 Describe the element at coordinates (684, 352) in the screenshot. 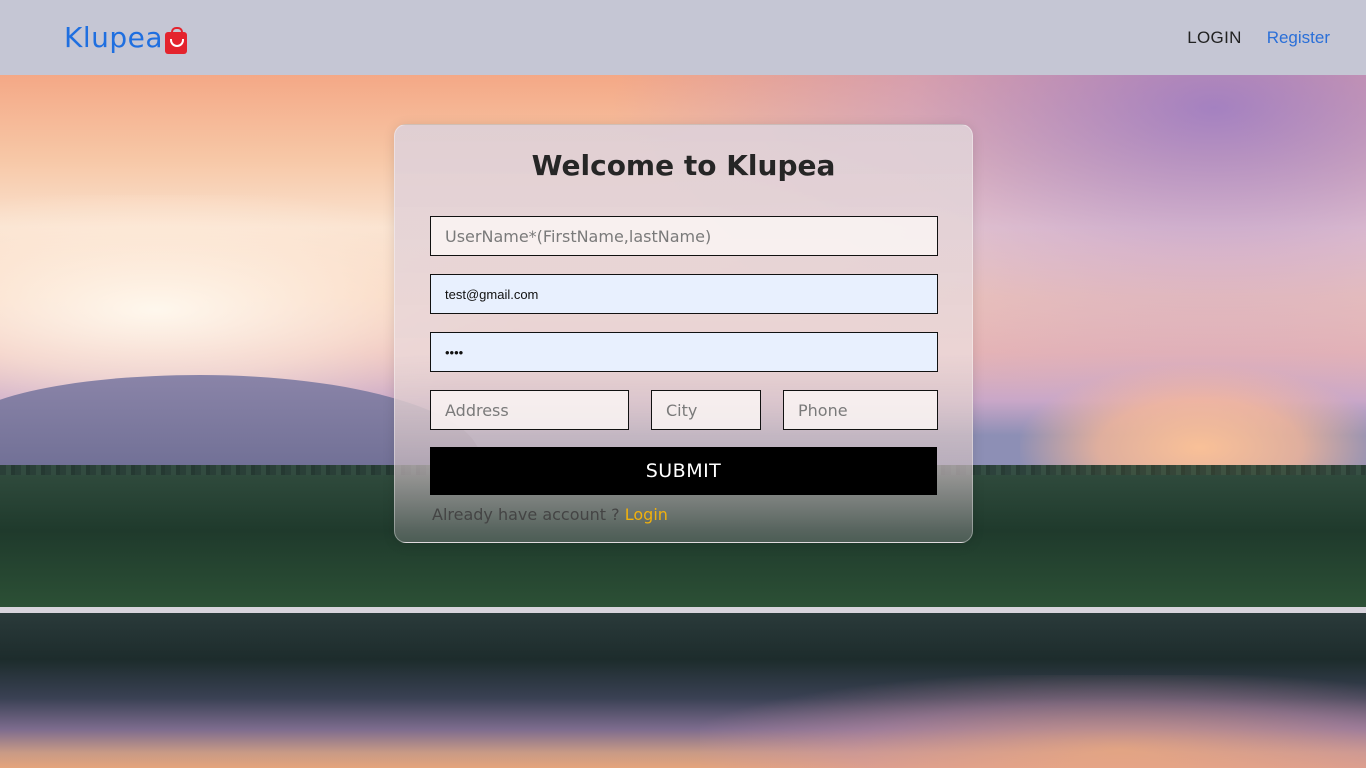

I see `password-input` at that location.